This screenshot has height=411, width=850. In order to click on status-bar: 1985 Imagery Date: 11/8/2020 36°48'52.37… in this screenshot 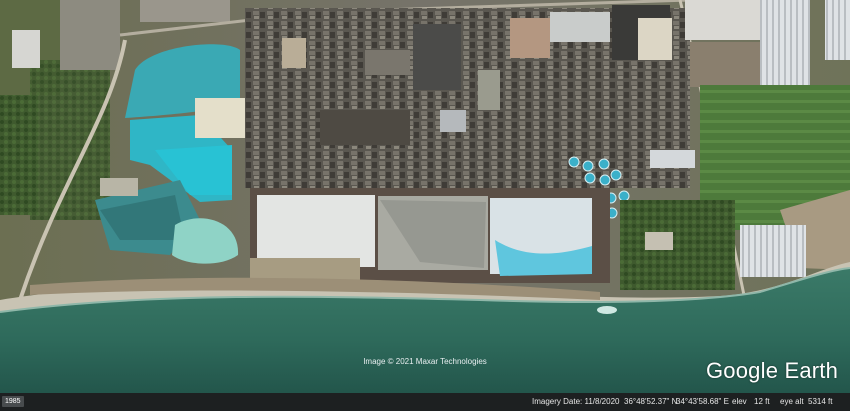, I will do `click(425, 402)`.